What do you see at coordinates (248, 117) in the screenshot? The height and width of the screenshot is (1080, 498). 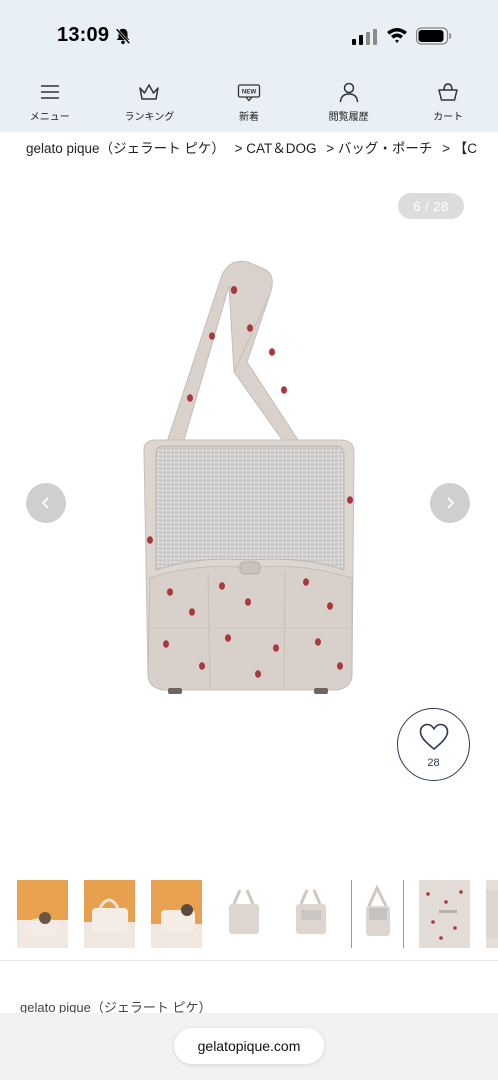 I see `nav-new-label: 新着` at bounding box center [248, 117].